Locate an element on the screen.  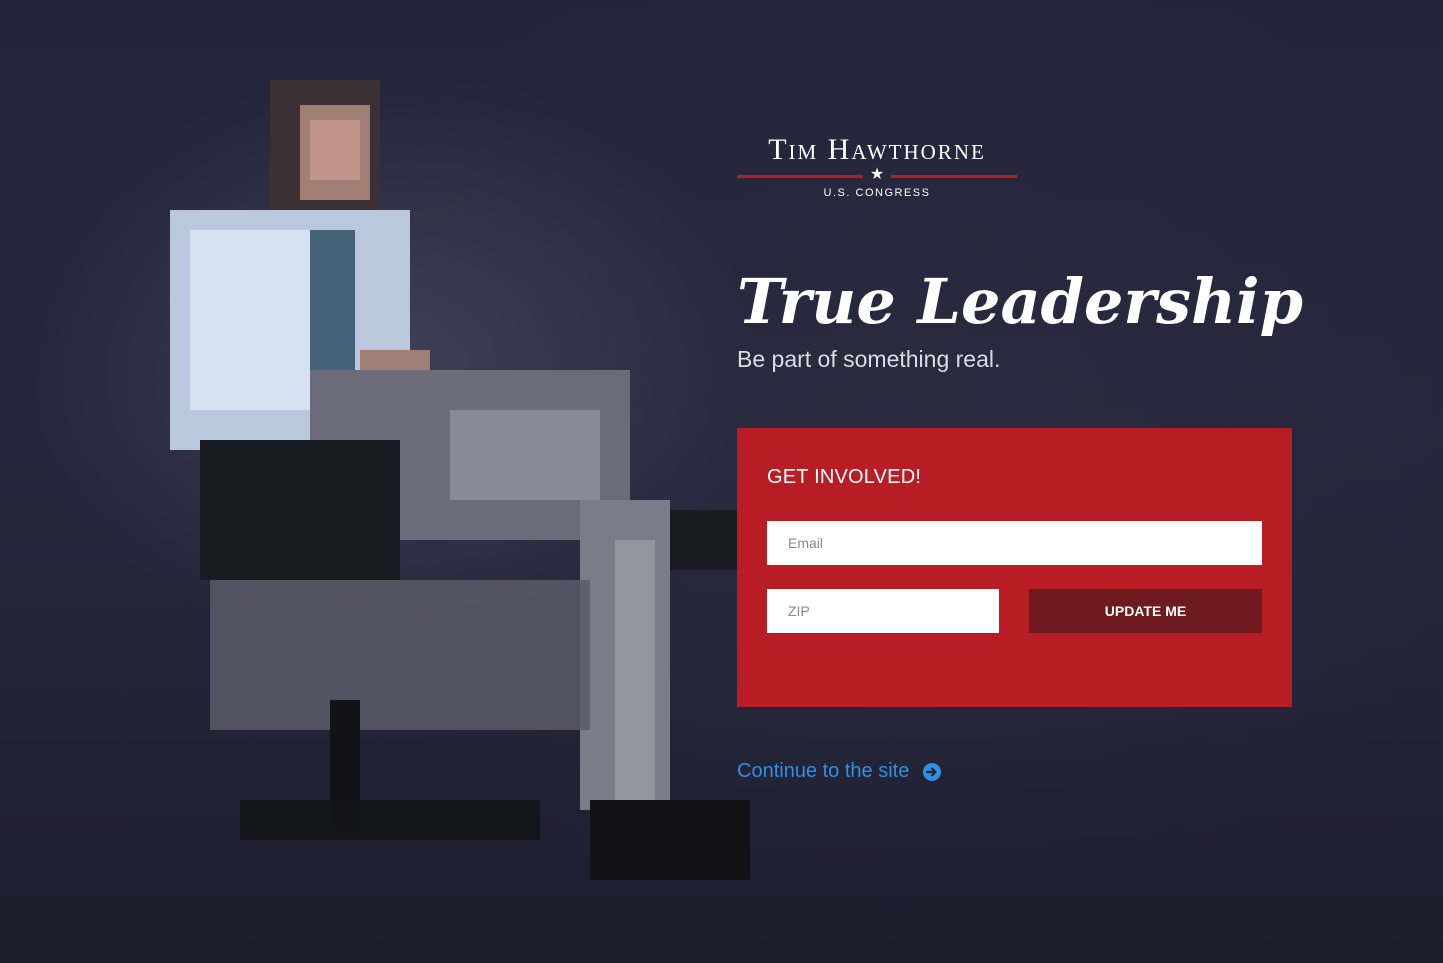
continue-link-label: Continue to the site is located at coordinates (823, 771).